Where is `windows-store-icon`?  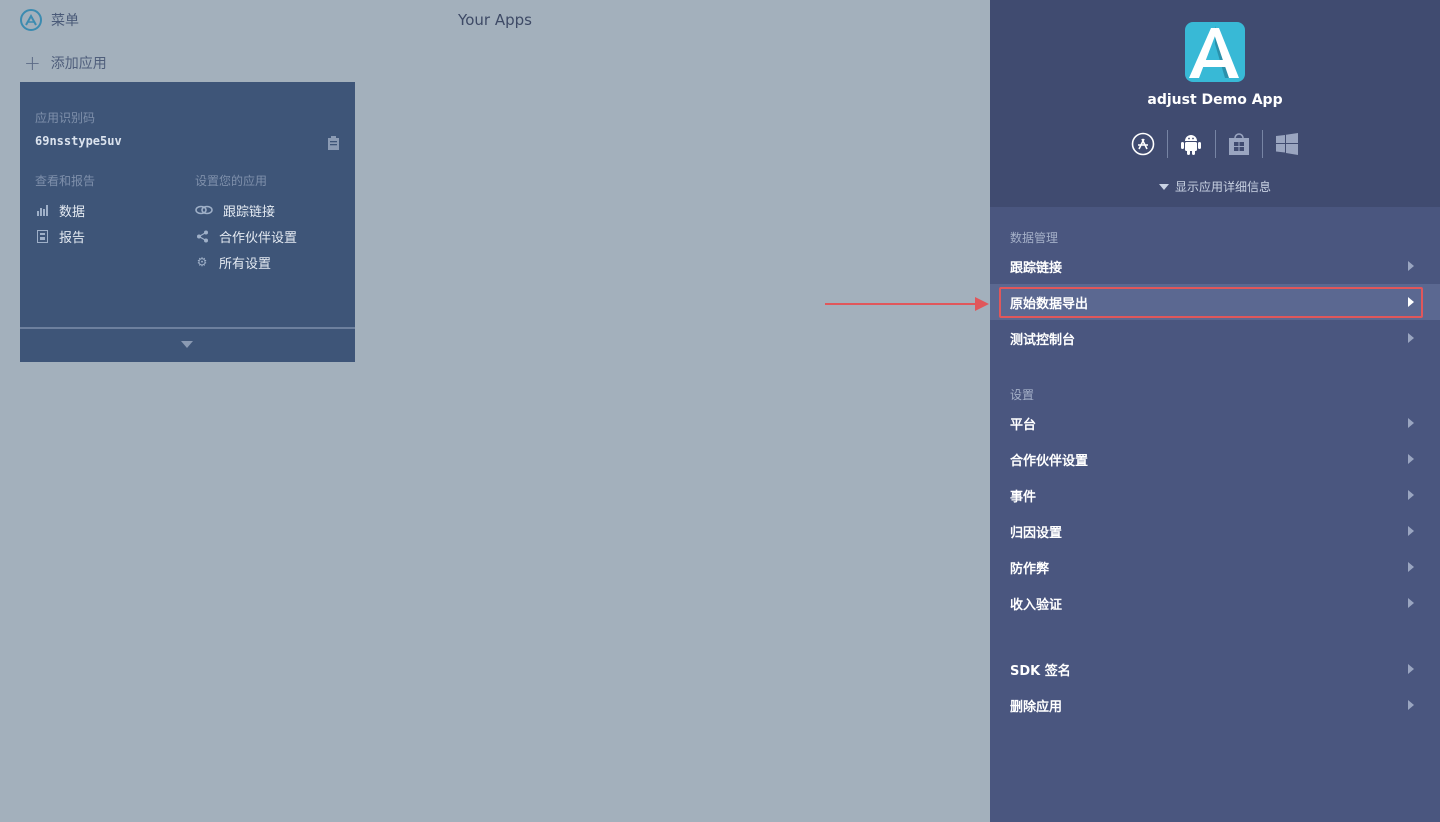 windows-store-icon is located at coordinates (1238, 144).